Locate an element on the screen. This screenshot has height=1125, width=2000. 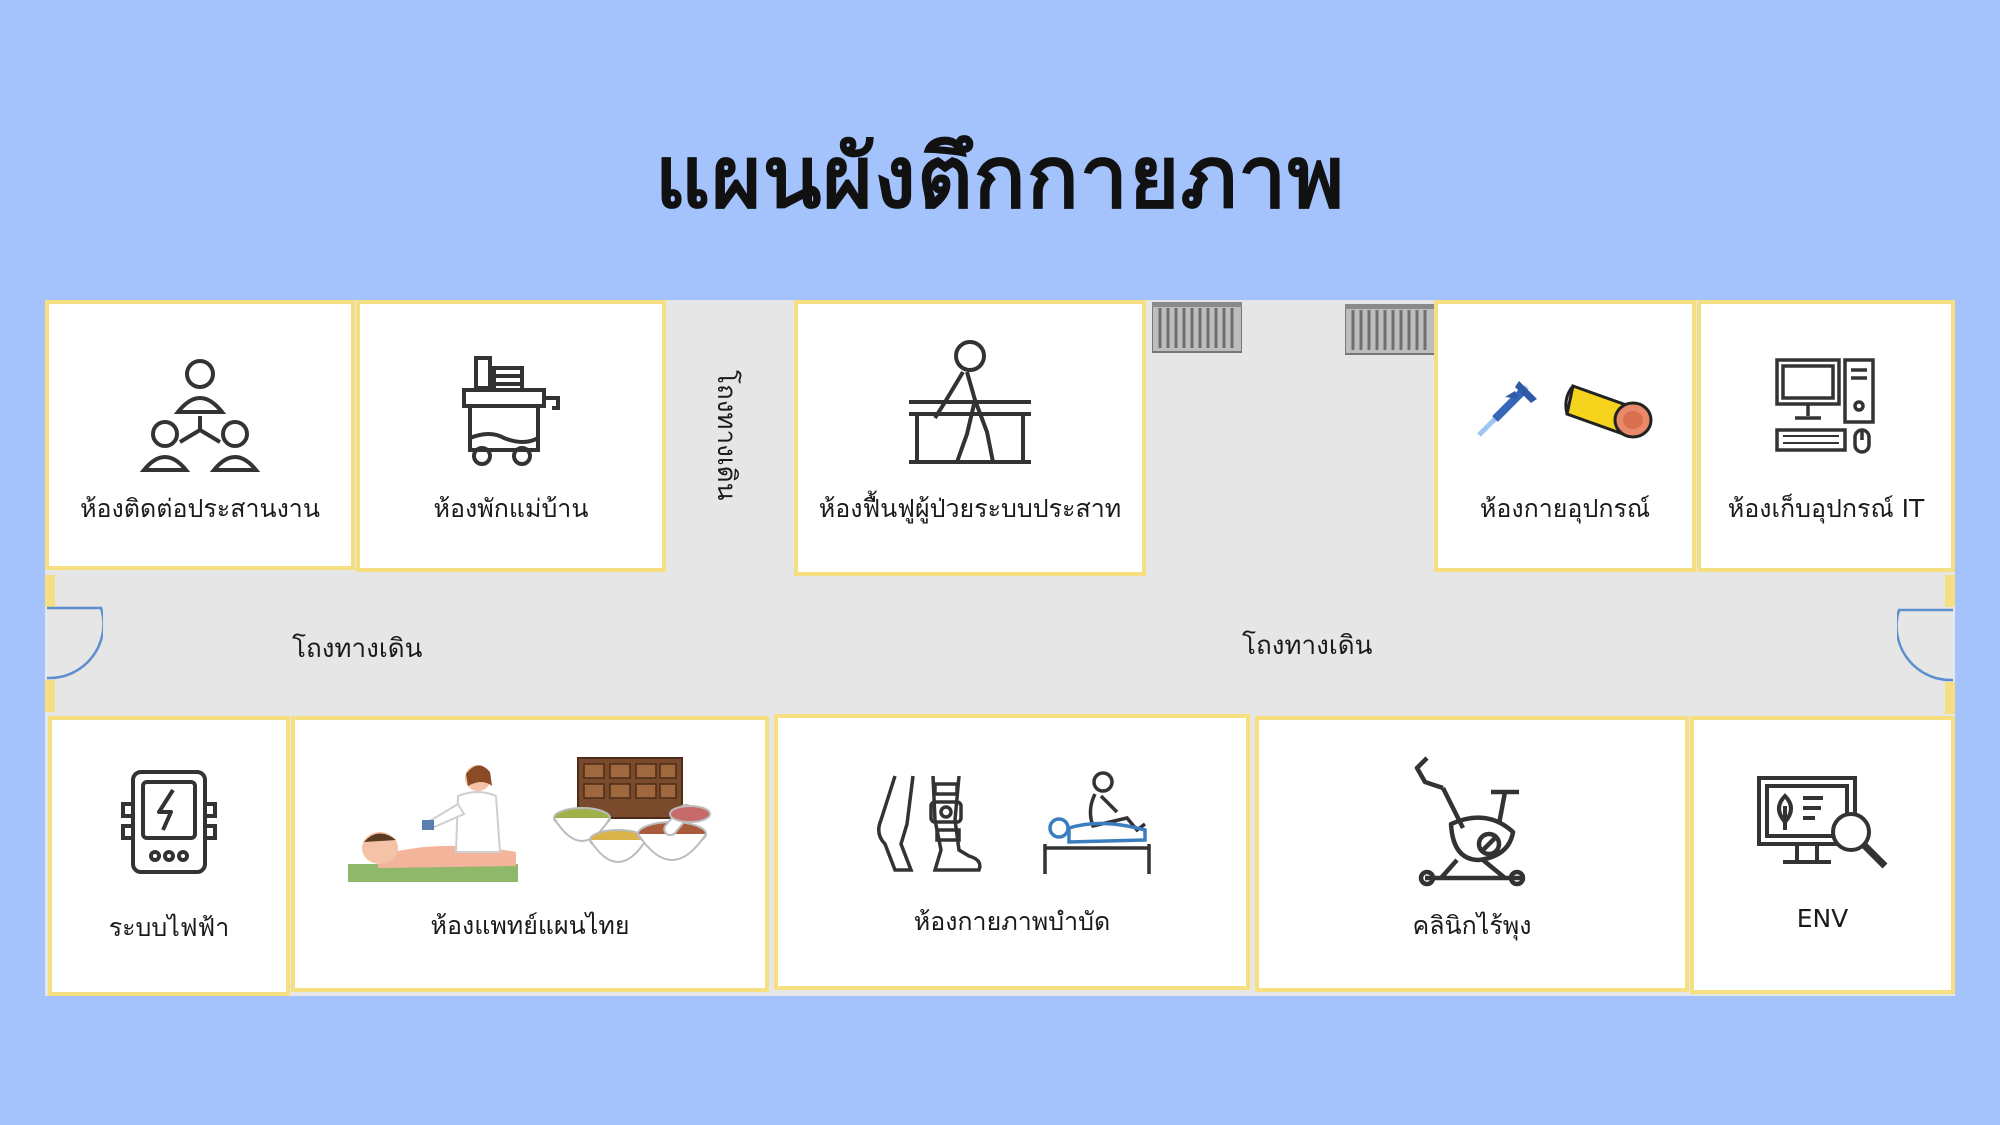
door-left-icon is located at coordinates (74, 643).